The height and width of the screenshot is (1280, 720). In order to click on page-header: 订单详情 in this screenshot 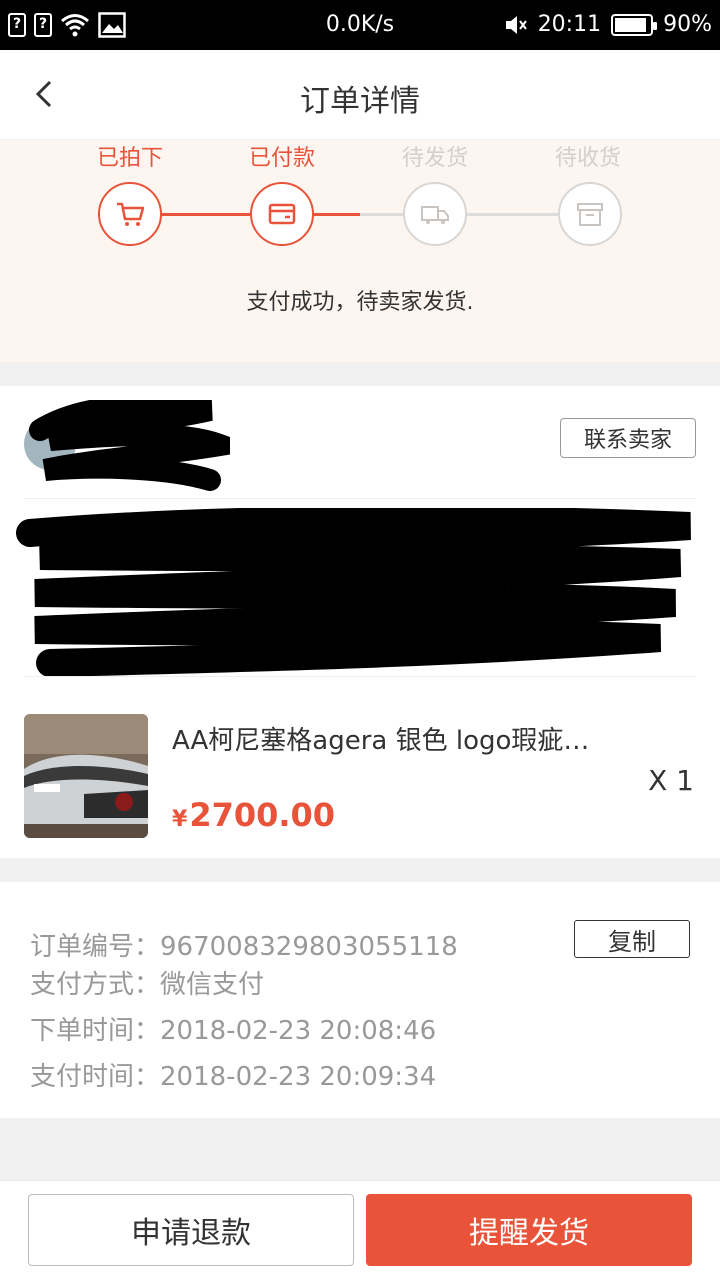, I will do `click(360, 95)`.